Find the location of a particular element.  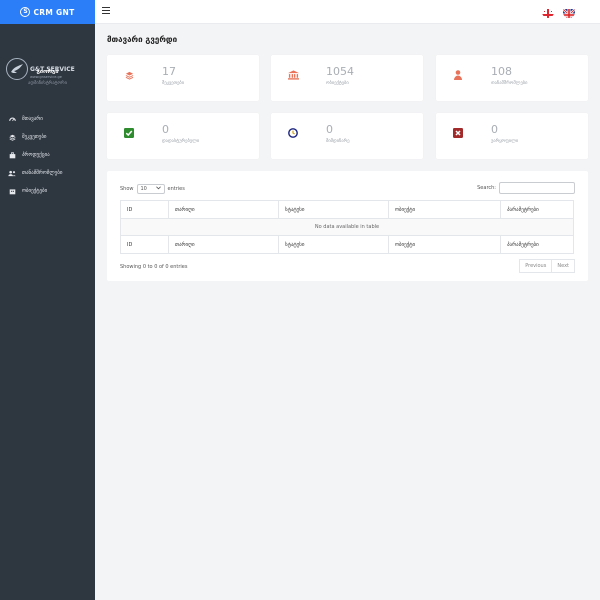

stat-card-in-progress: 0 მიმდინარე is located at coordinates (347, 136).